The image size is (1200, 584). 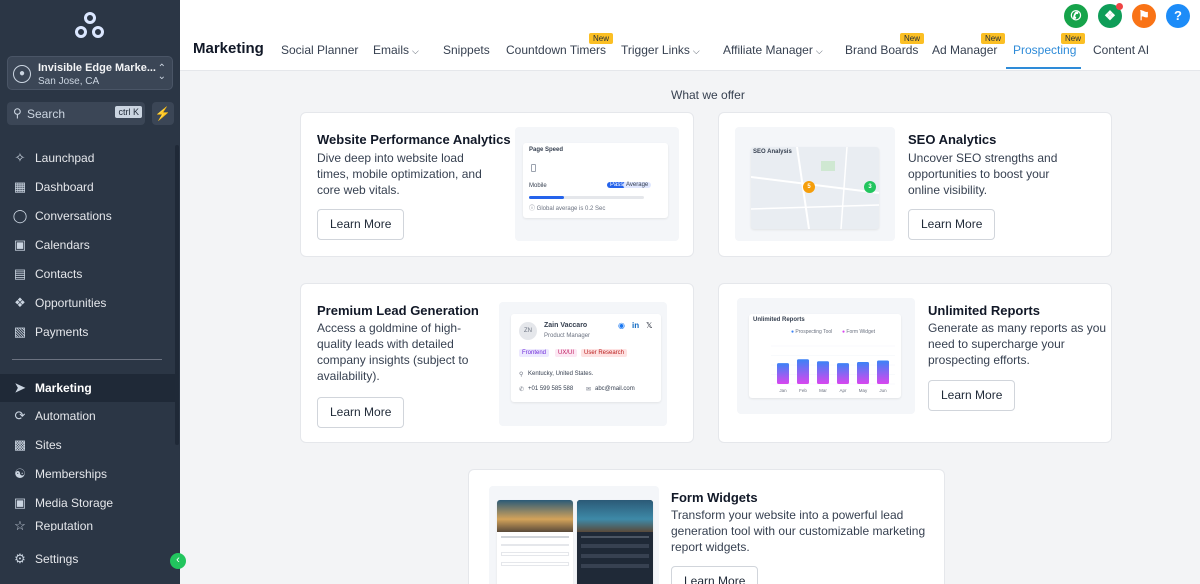 What do you see at coordinates (773, 50) in the screenshot?
I see `tab-affiliate-manager: Affiliate Manager ⌵` at bounding box center [773, 50].